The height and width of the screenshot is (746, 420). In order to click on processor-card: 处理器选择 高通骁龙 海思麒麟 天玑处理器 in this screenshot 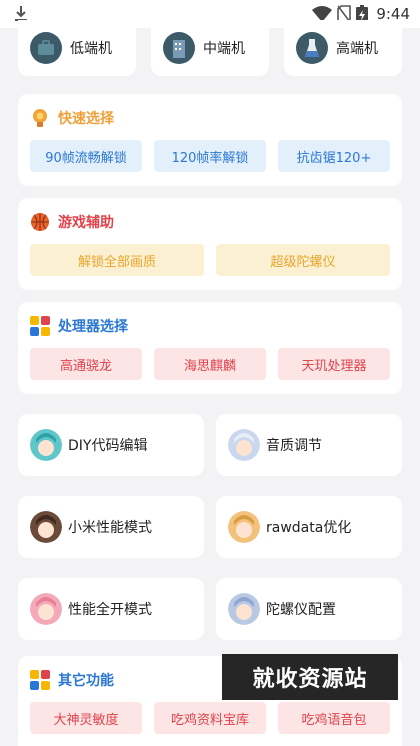, I will do `click(210, 348)`.